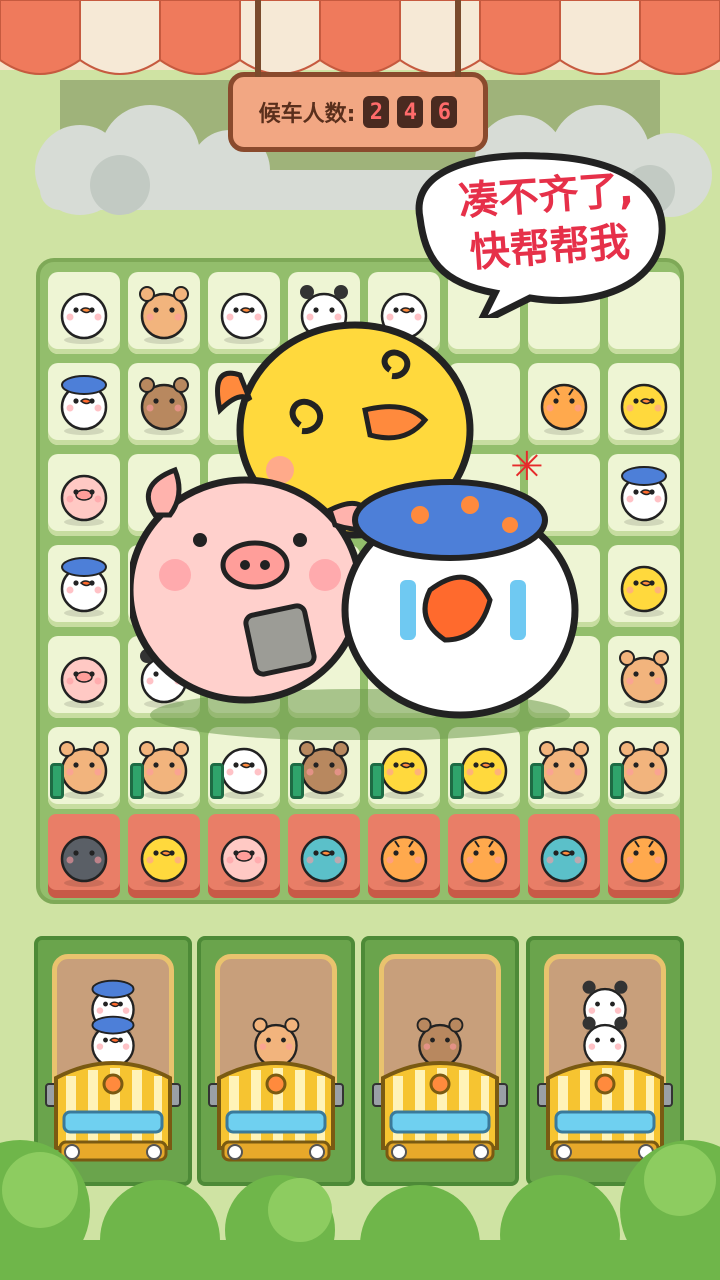 This screenshot has width=720, height=1280. What do you see at coordinates (84, 856) in the screenshot?
I see `waiting-seat-husky` at bounding box center [84, 856].